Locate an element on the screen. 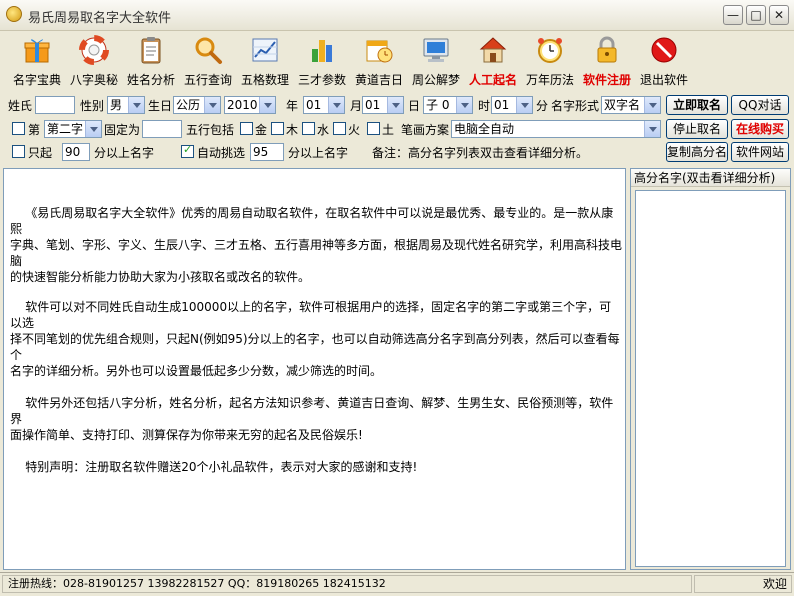  gender-value: 男 is located at coordinates (116, 105).